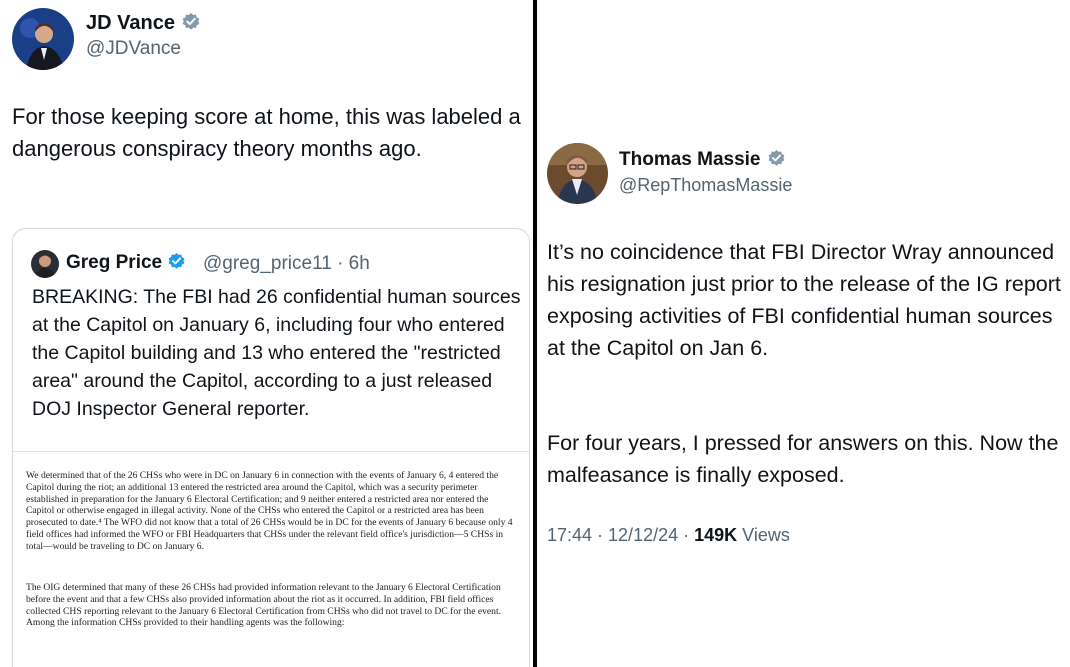 This screenshot has width=1070, height=667. I want to click on author-handle: @RepThomasMassie, so click(705, 185).